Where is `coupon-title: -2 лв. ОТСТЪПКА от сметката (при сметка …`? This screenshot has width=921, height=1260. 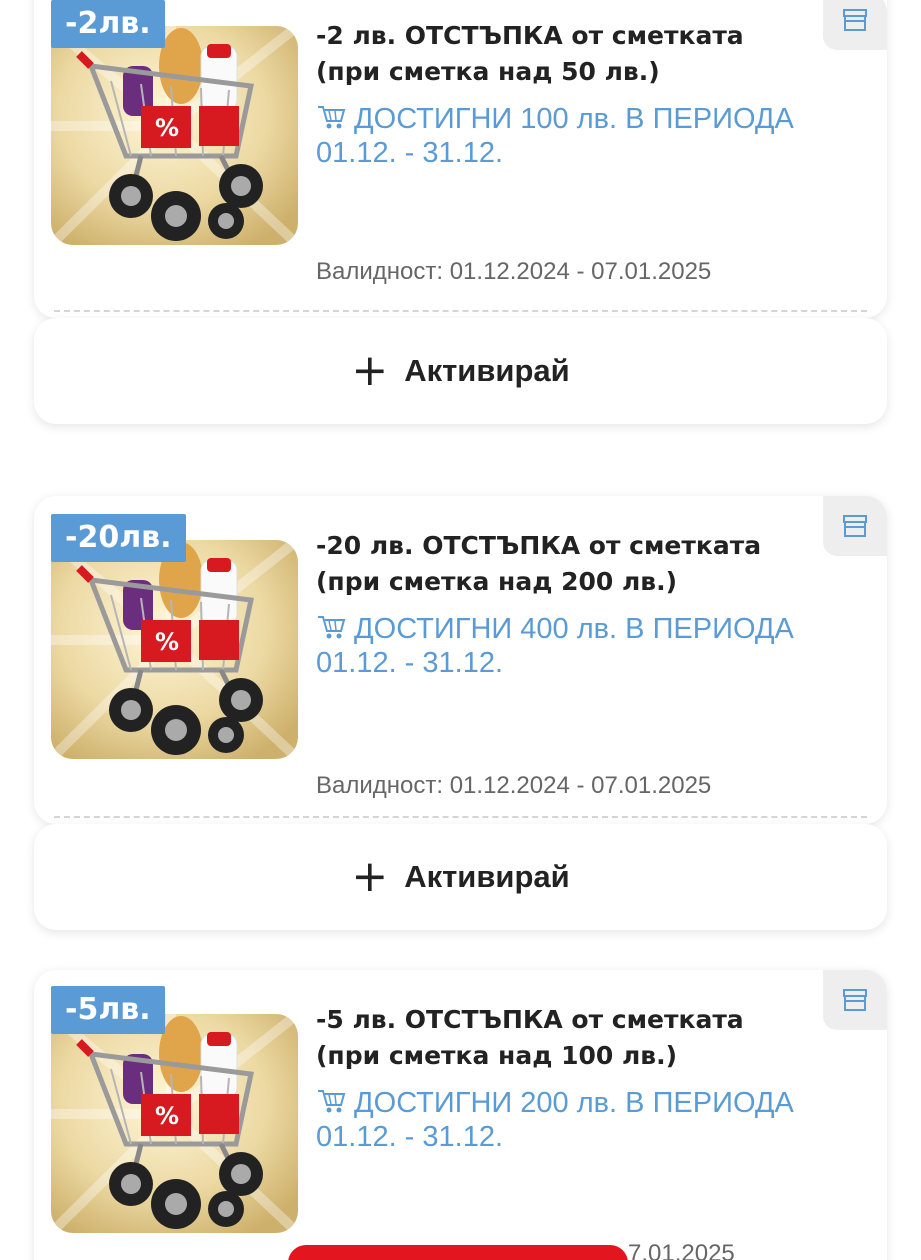
coupon-title: -2 лв. ОТСТЪПКА от сметката (при сметка … is located at coordinates (530, 53).